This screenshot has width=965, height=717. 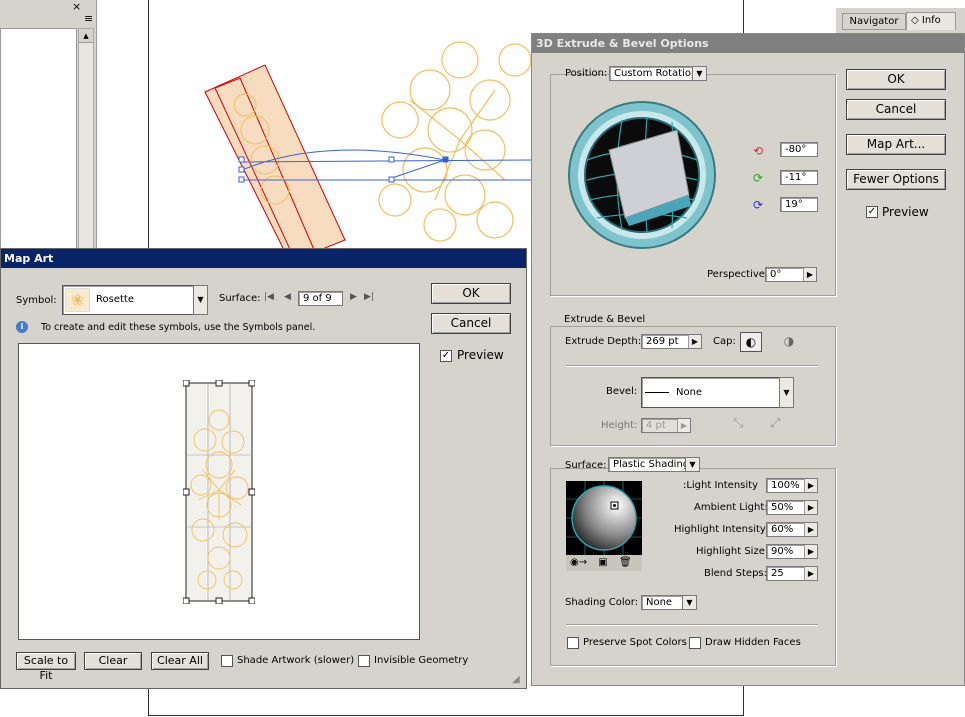 What do you see at coordinates (809, 274) in the screenshot?
I see `perspective-arrow-icon: ▶` at bounding box center [809, 274].